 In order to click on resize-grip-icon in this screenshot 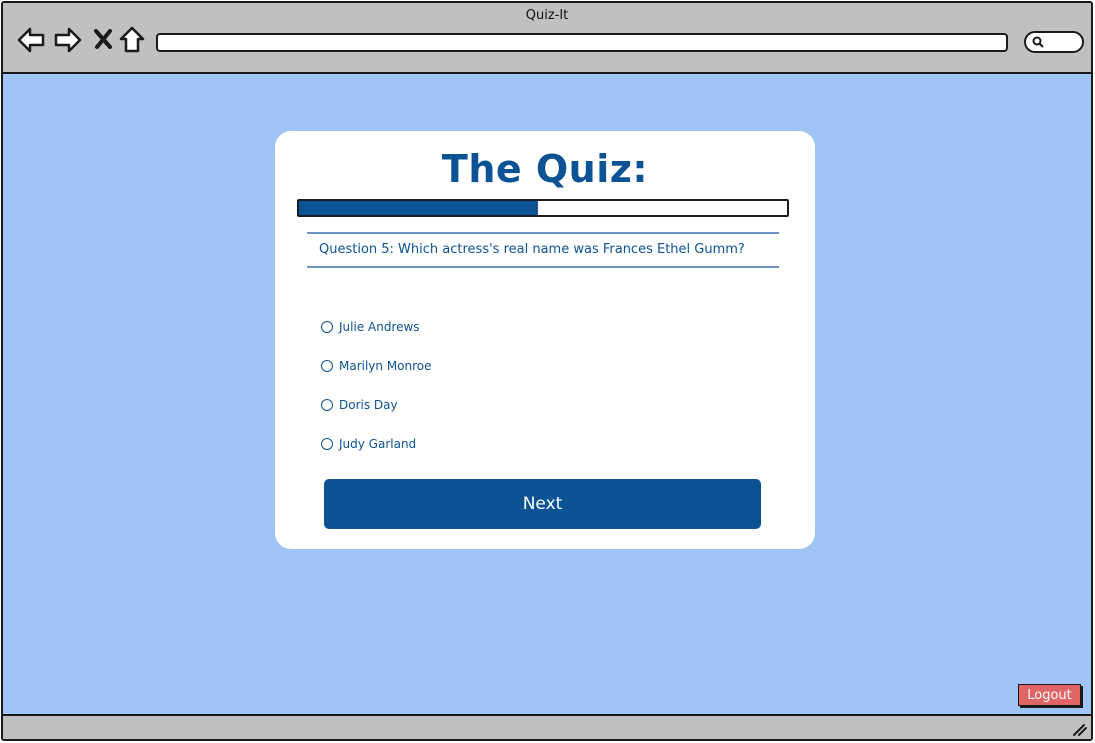, I will do `click(1079, 729)`.